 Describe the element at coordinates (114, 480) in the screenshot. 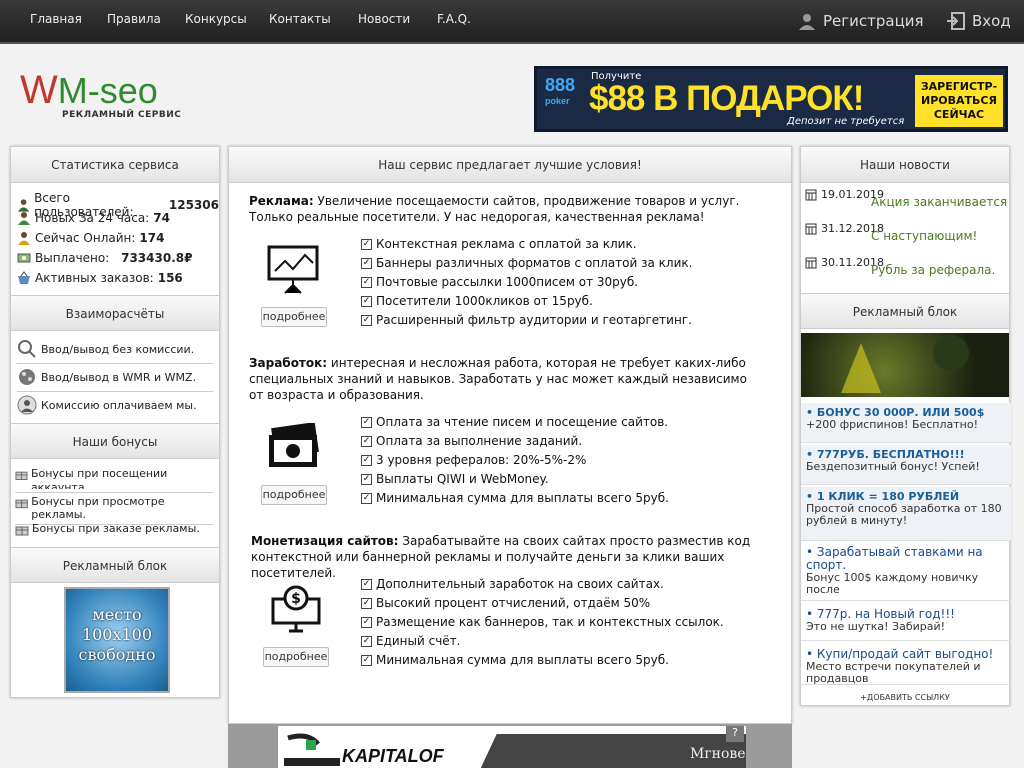

I see `bonus-item-visit: Бонусы при посещении аккаунта.` at that location.